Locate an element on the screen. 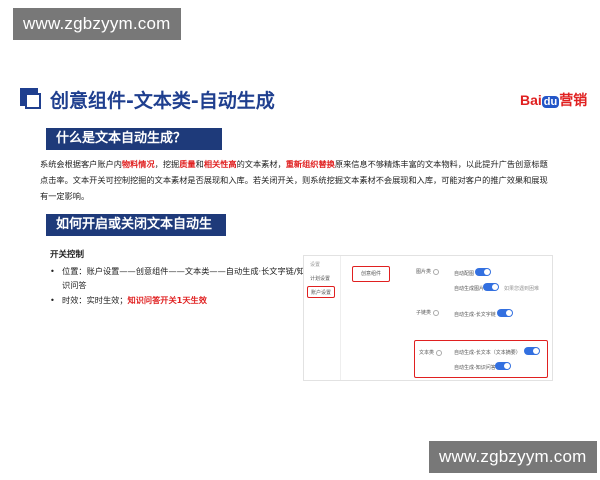 The height and width of the screenshot is (480, 600). paragraph-text: 的文本素材， is located at coordinates (261, 164).